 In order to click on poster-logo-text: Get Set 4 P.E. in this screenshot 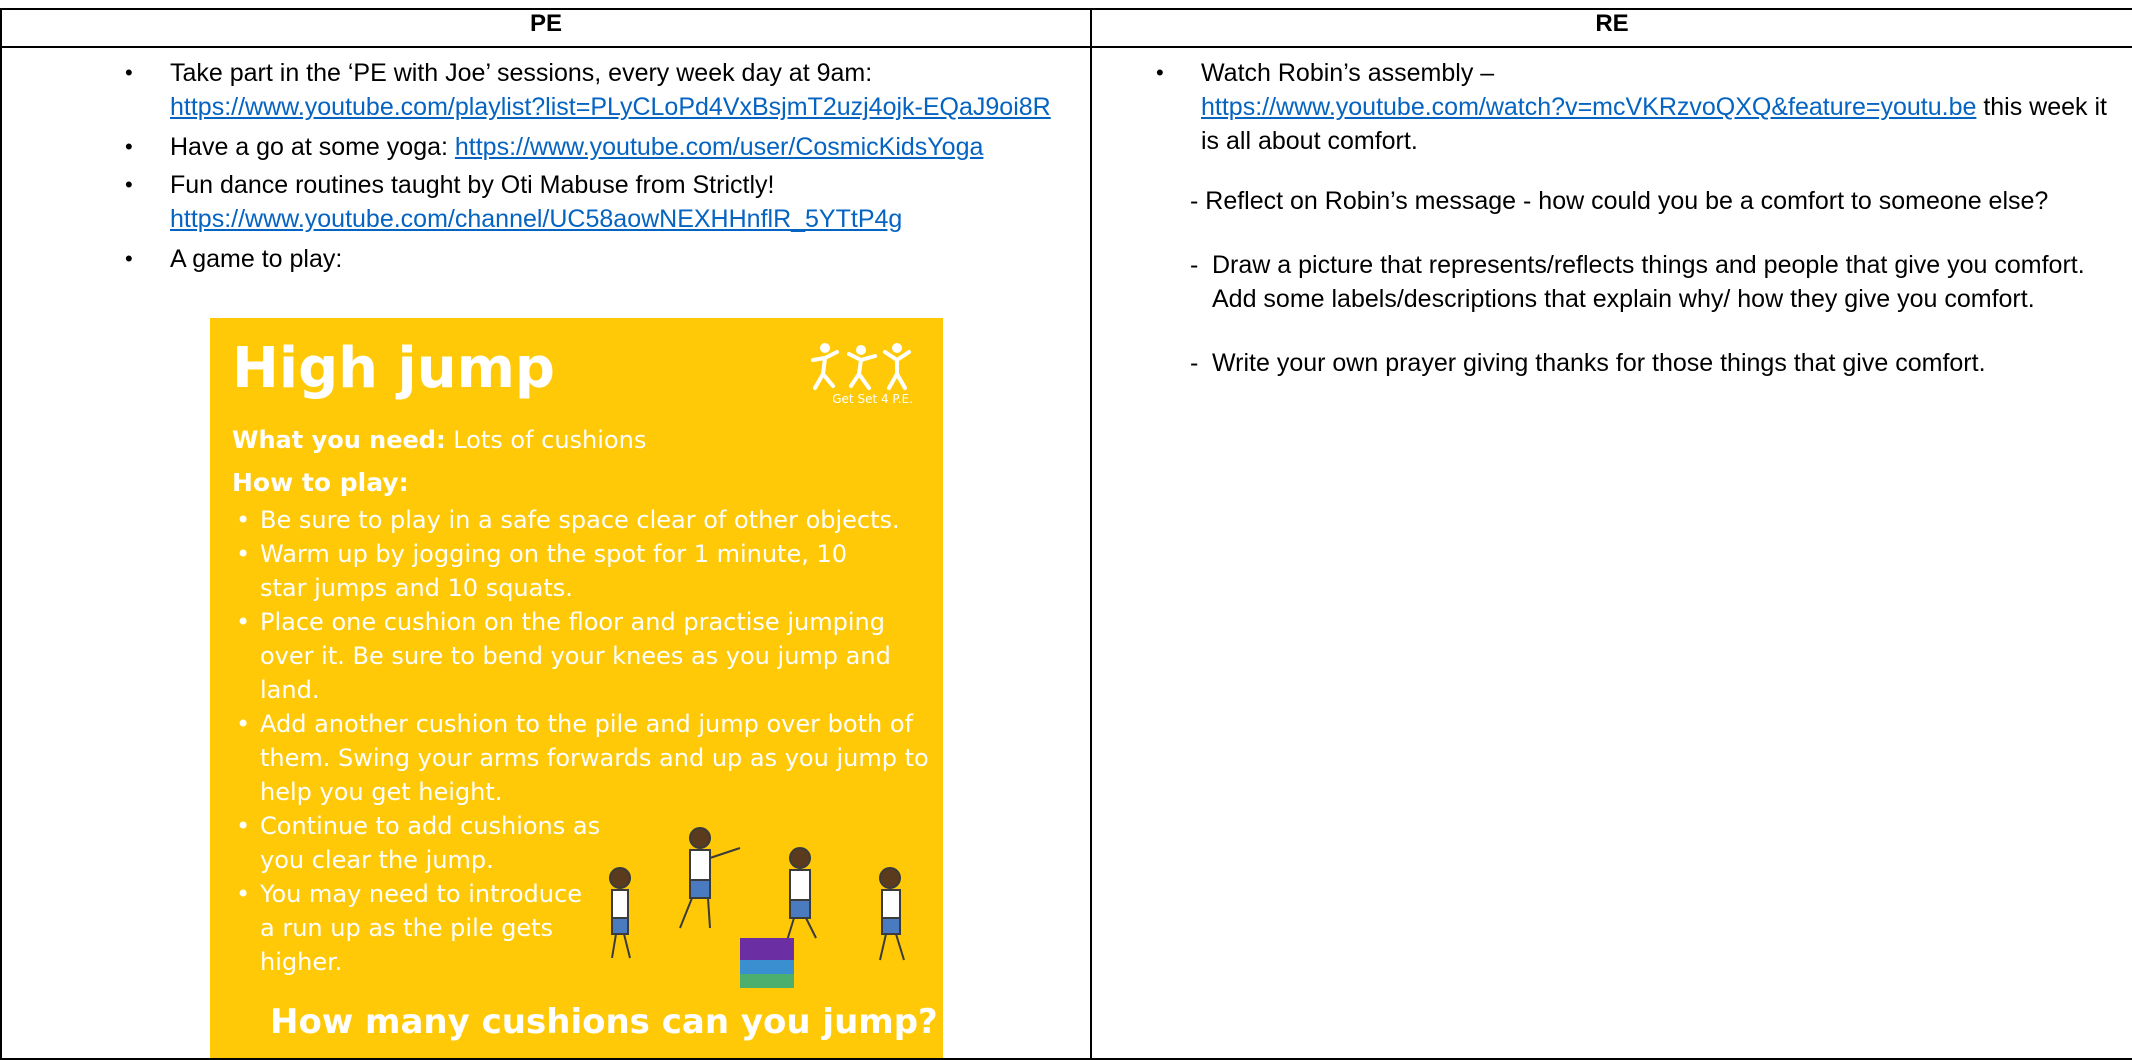, I will do `click(872, 399)`.